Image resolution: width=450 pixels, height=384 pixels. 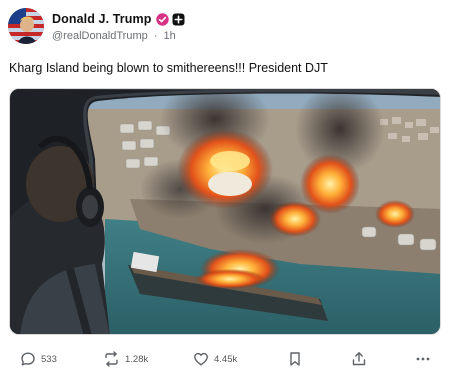 What do you see at coordinates (178, 19) in the screenshot?
I see `plus-badge-icon` at bounding box center [178, 19].